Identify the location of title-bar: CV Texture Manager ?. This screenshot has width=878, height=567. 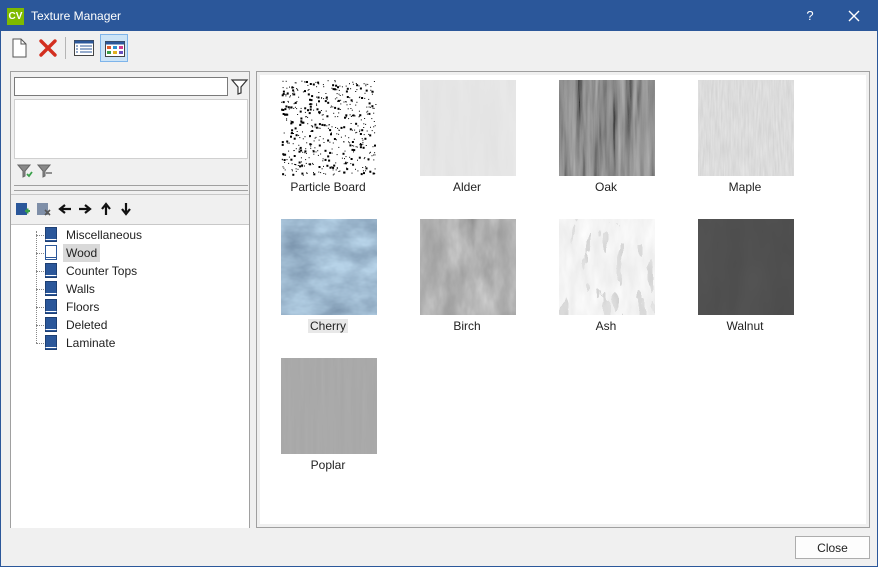
(439, 16).